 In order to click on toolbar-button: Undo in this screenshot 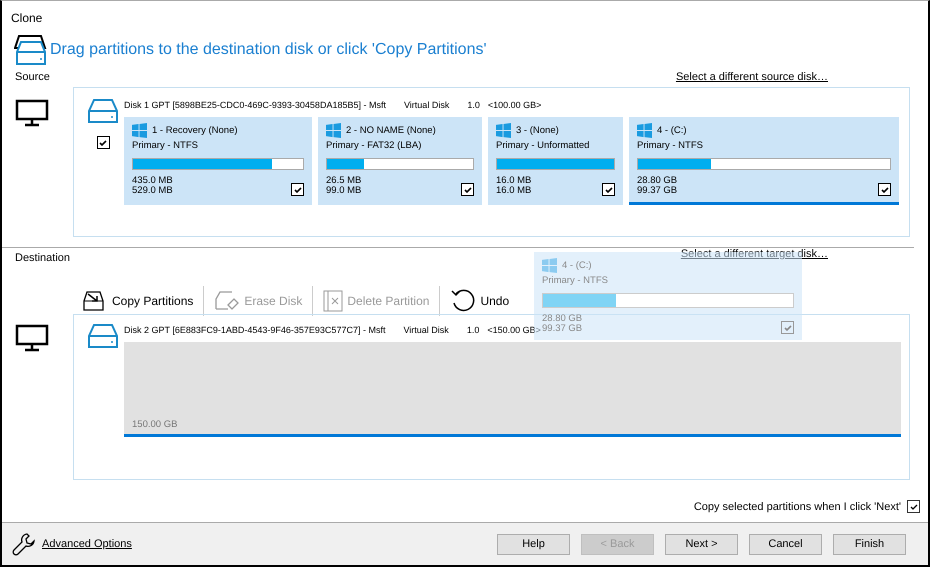, I will do `click(480, 301)`.